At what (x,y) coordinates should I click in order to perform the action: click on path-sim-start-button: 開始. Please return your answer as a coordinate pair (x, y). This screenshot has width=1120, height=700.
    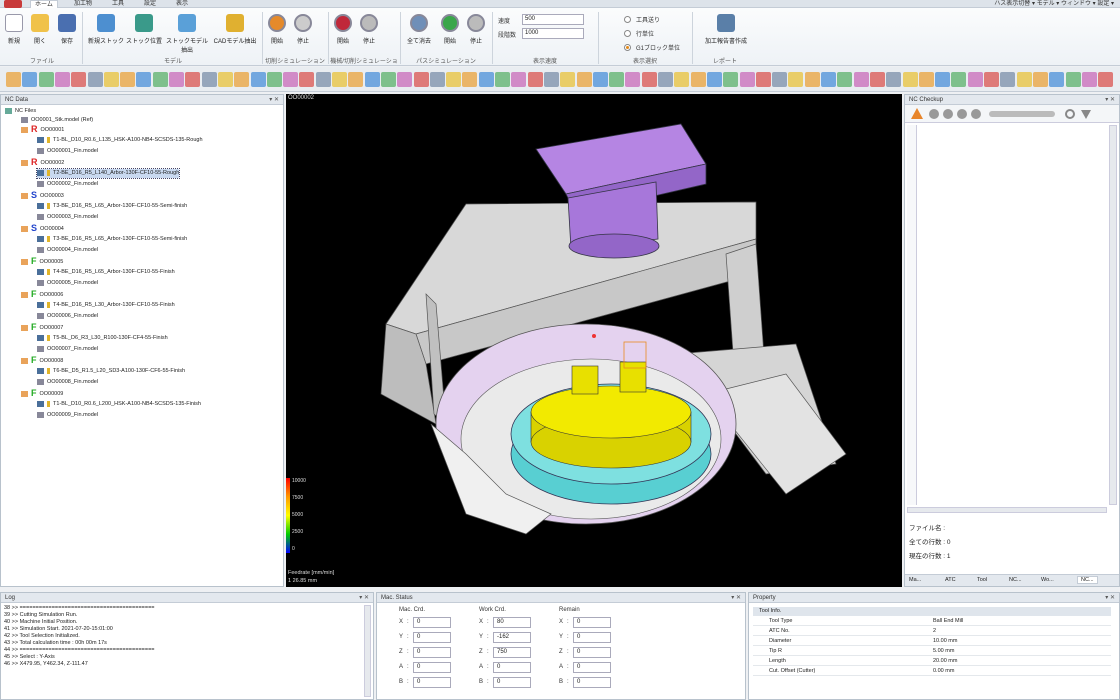
    Looking at the image, I should click on (450, 29).